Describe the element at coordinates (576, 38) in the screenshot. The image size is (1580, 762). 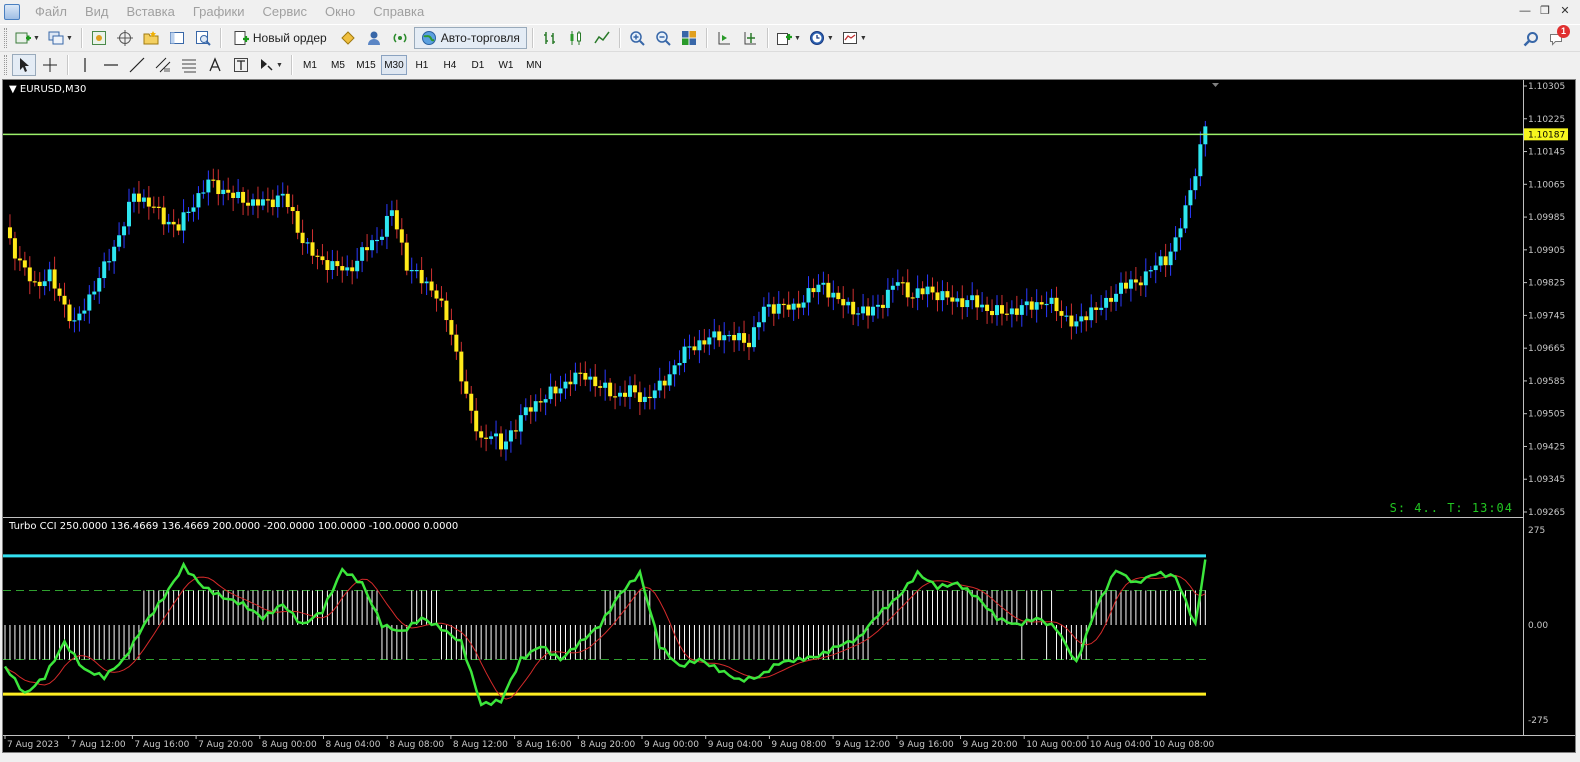
I see `candlestick-button` at that location.